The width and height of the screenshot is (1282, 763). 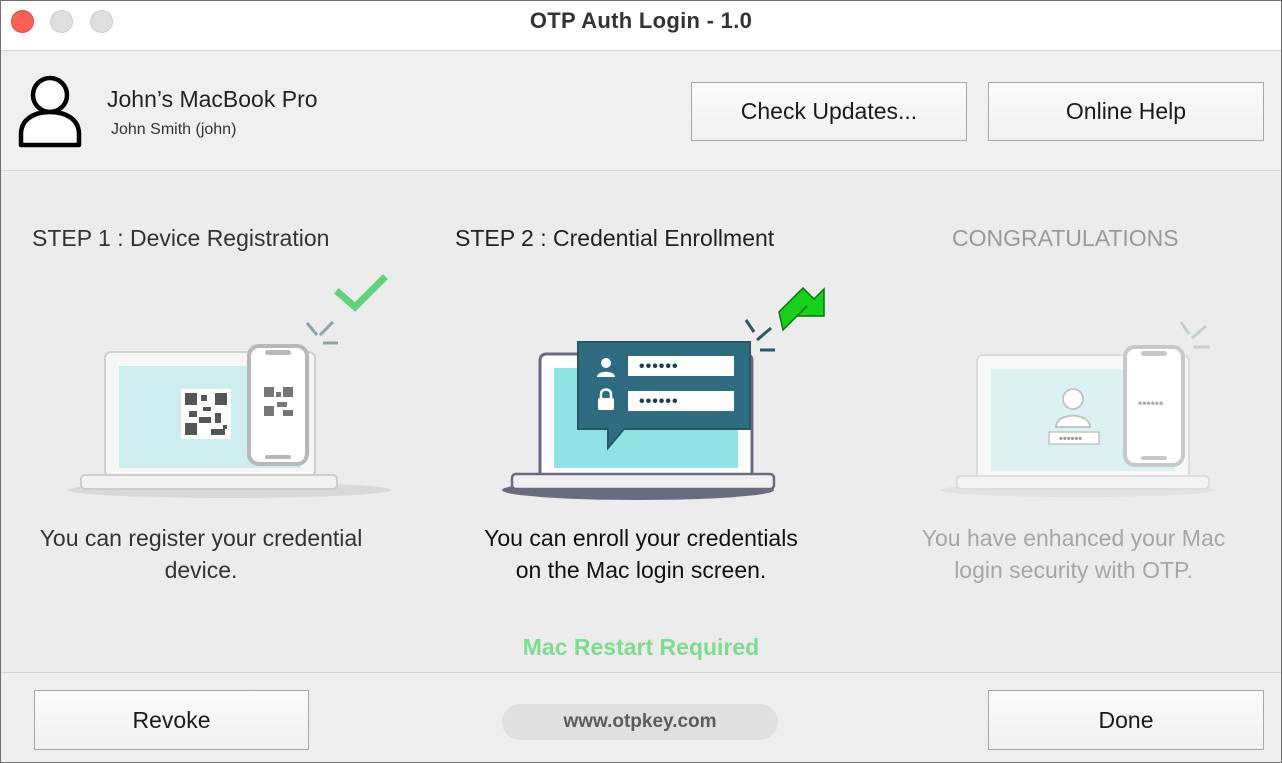 What do you see at coordinates (361, 293) in the screenshot?
I see `check-mark-icon` at bounding box center [361, 293].